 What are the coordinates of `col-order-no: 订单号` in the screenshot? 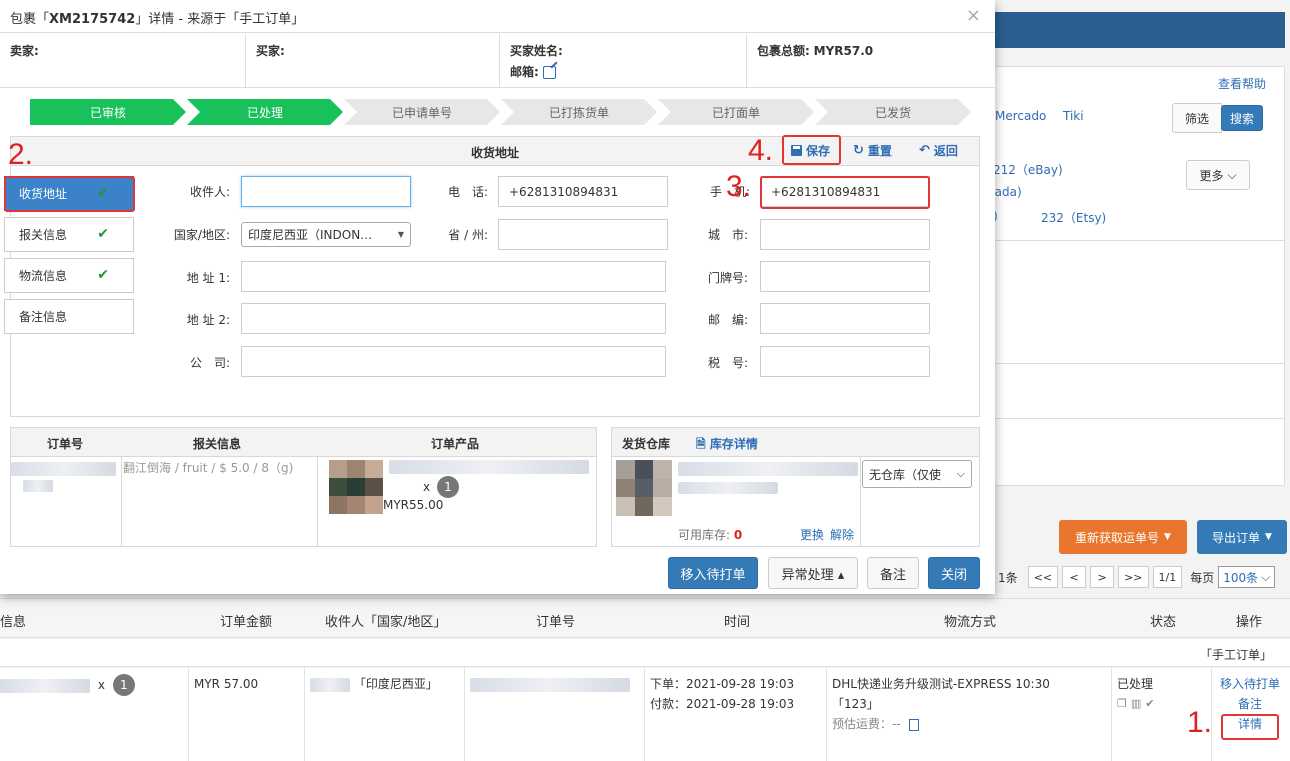 It's located at (65, 444).